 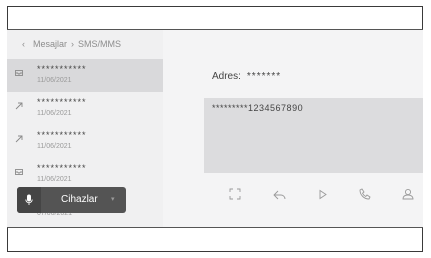 I want to click on voice-device-label: Cihazlar, so click(x=79, y=199).